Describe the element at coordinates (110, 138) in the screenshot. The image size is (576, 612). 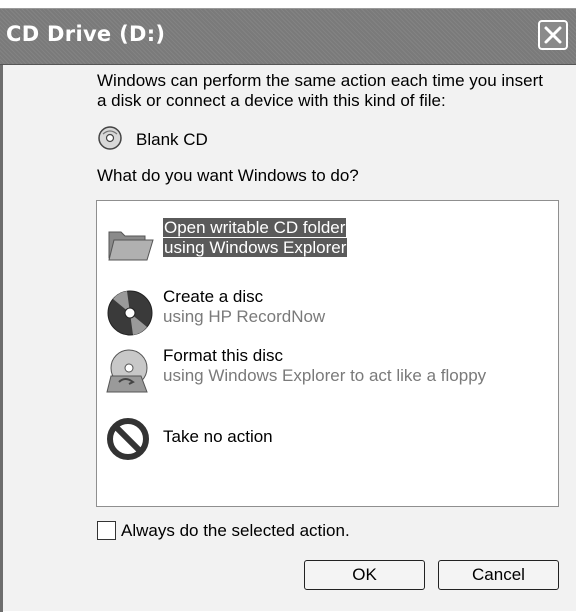
I see `blank-cd-icon` at that location.